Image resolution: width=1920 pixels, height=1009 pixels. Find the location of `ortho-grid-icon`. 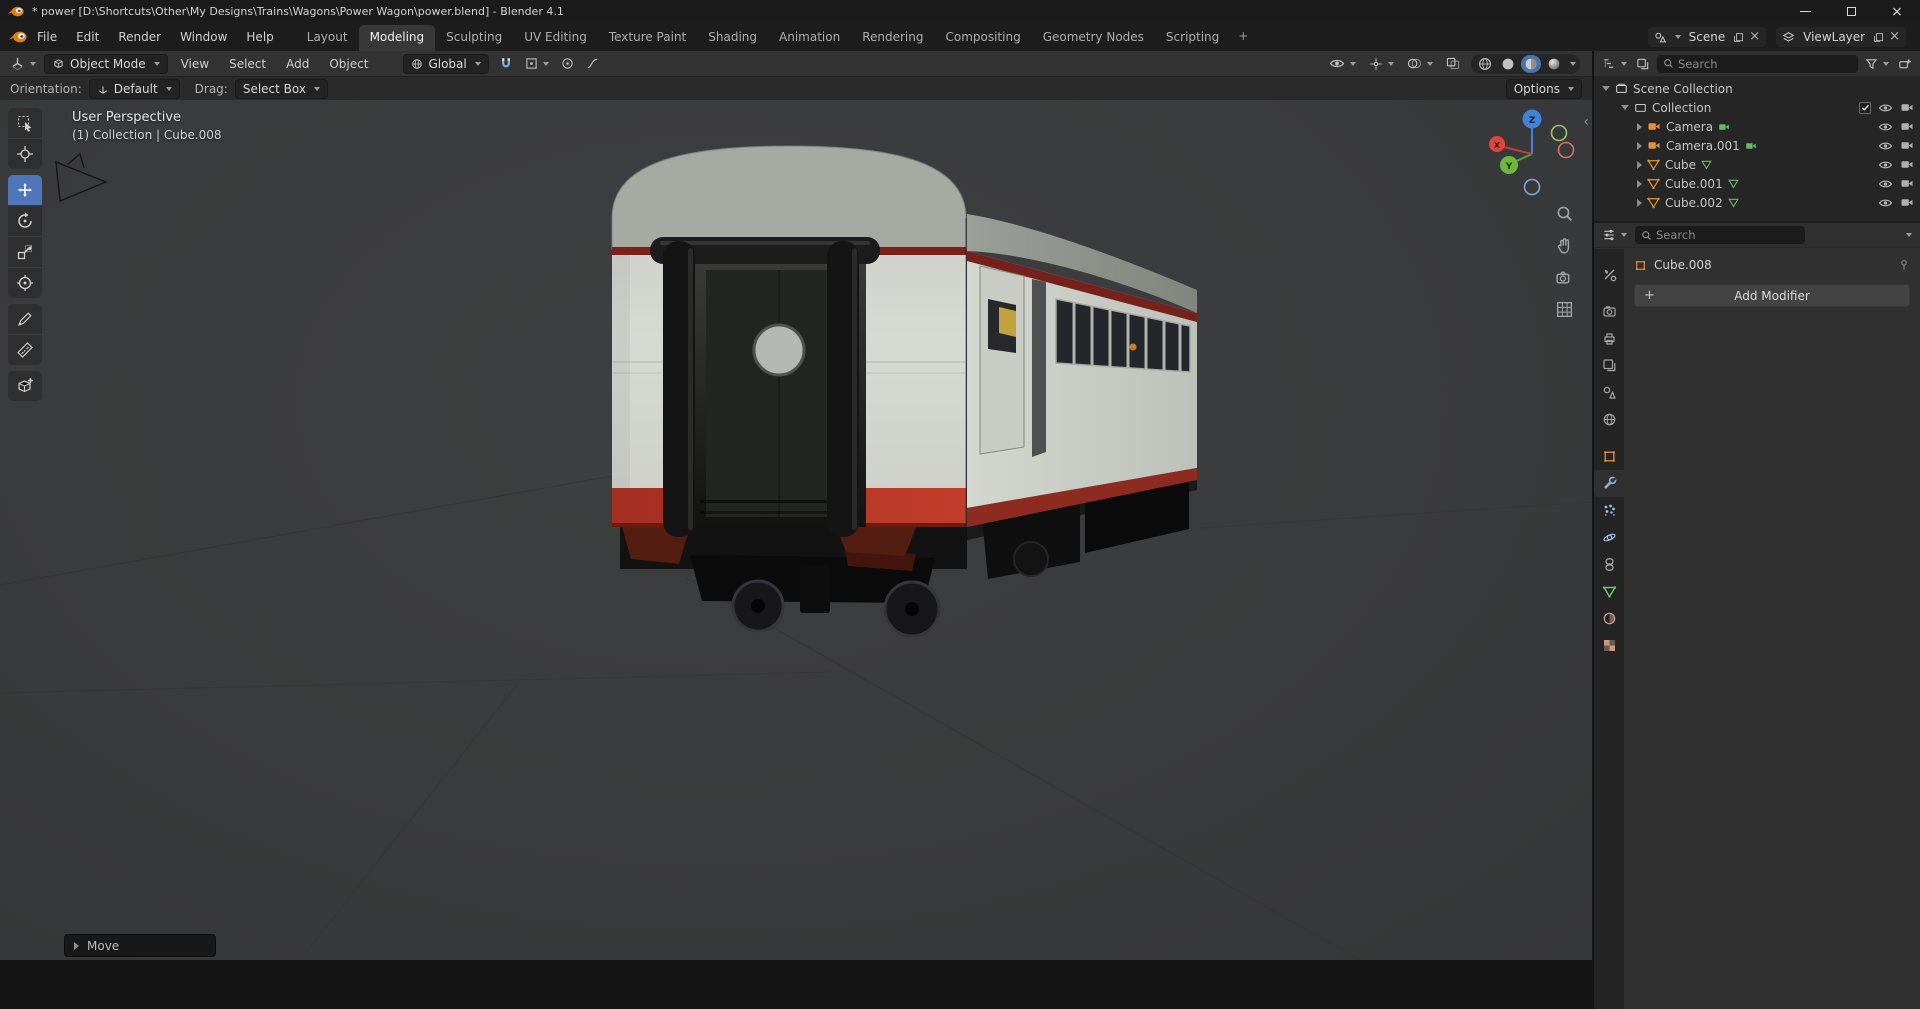

ortho-grid-icon is located at coordinates (1564, 309).